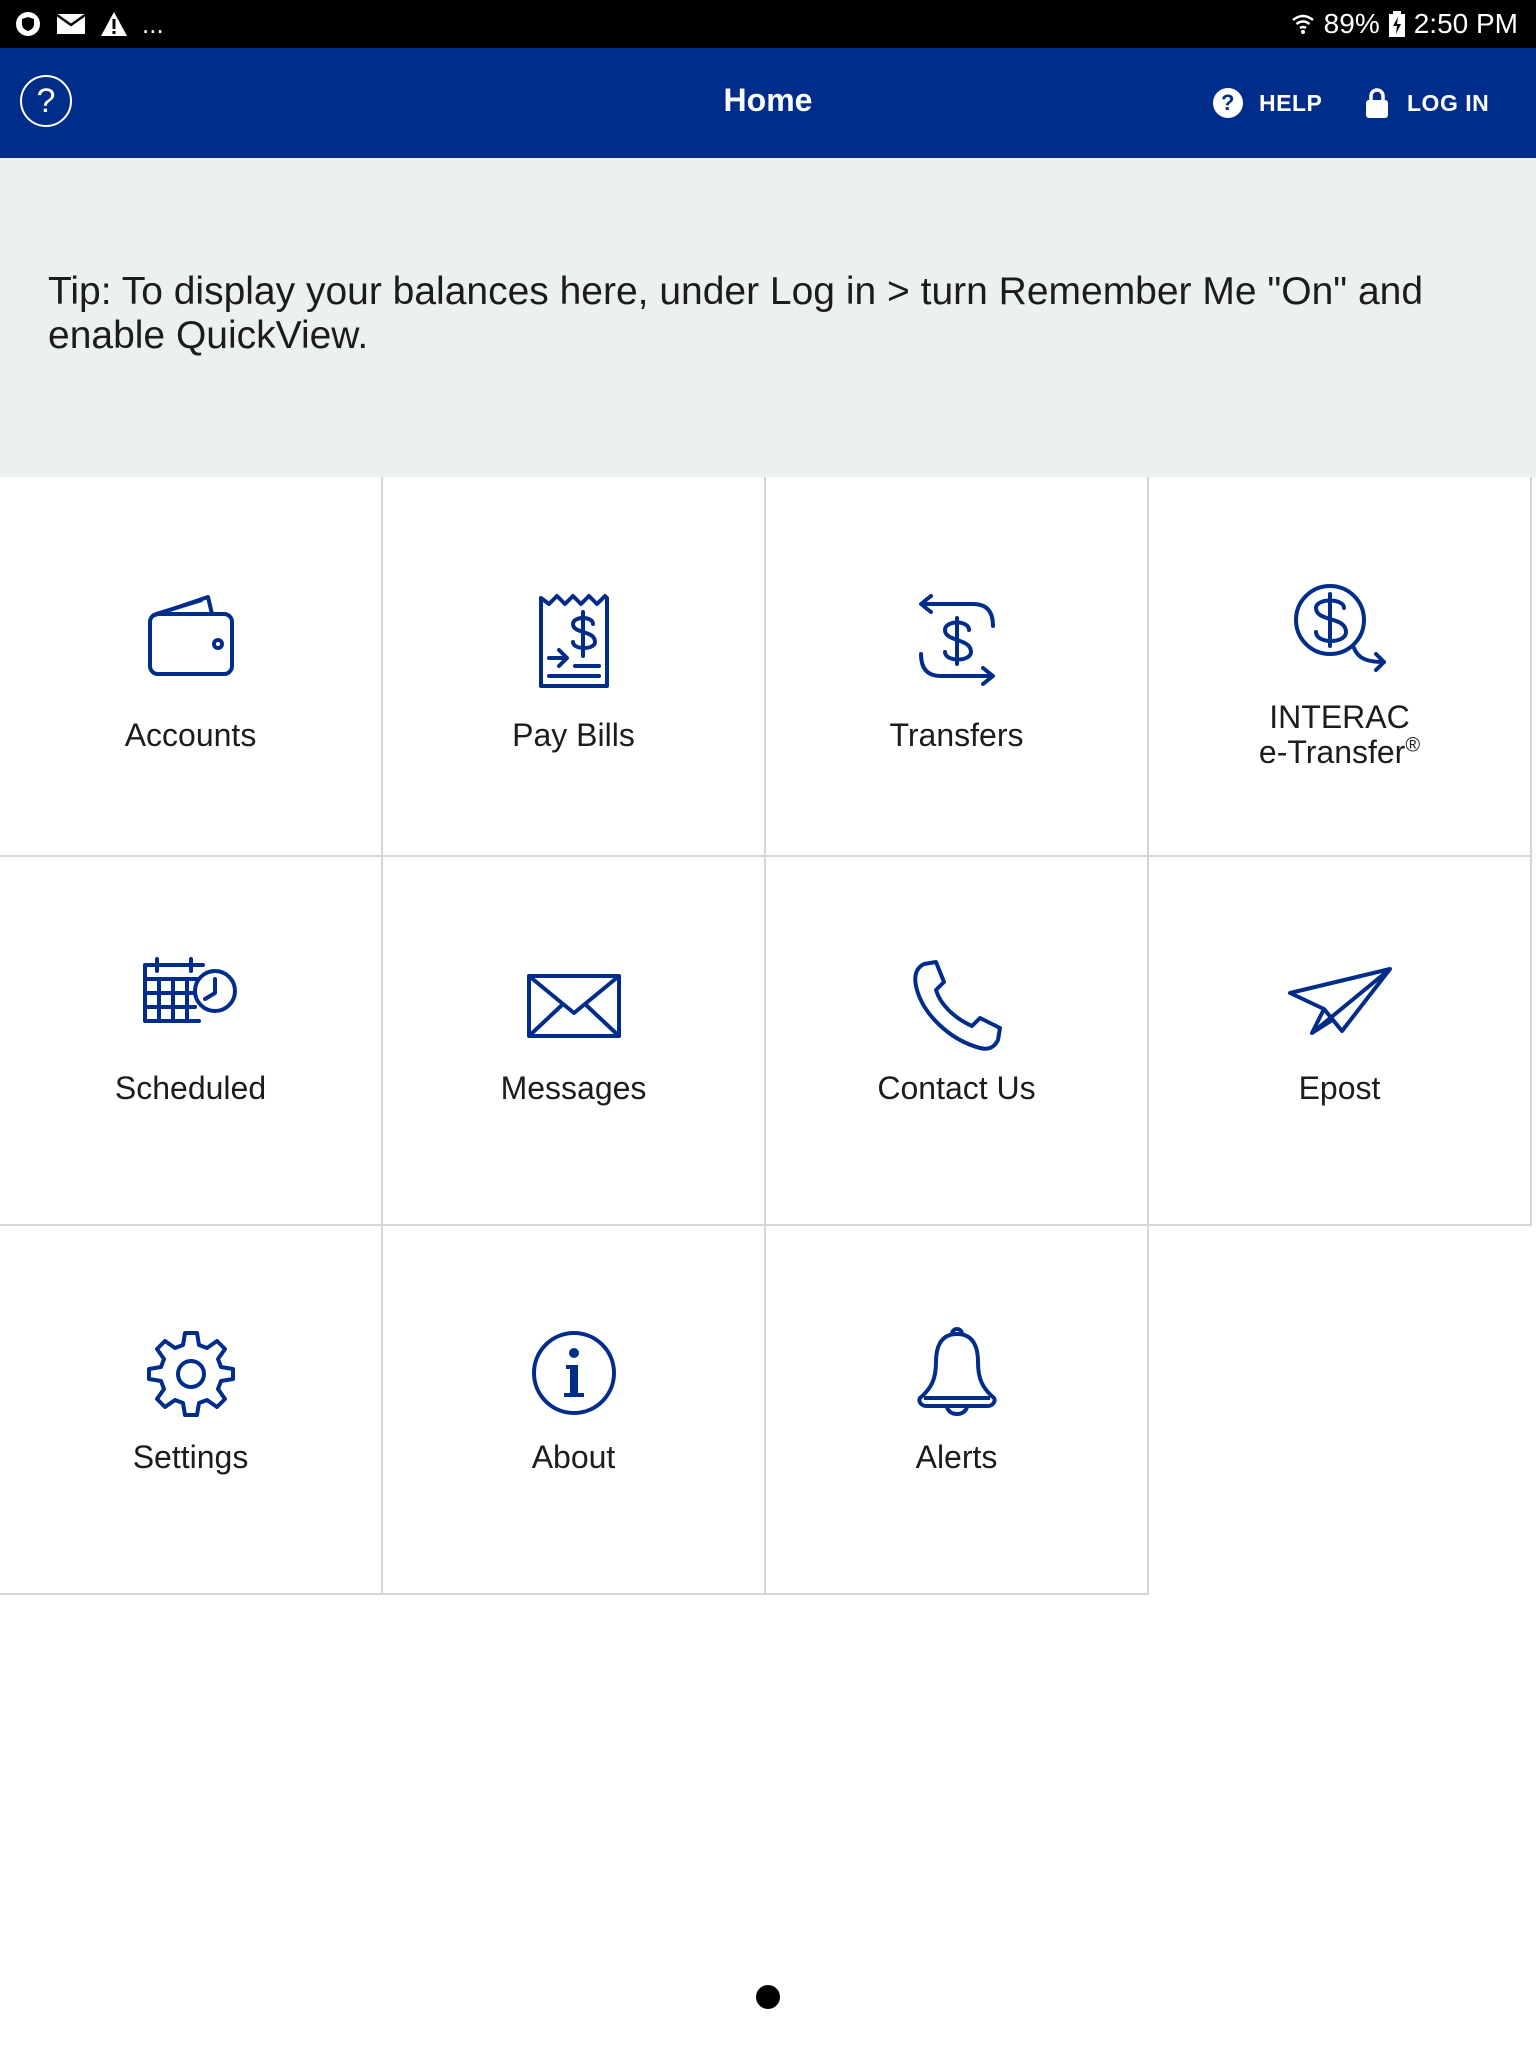 This screenshot has height=2048, width=1536. What do you see at coordinates (573, 1006) in the screenshot?
I see `envelope-icon` at bounding box center [573, 1006].